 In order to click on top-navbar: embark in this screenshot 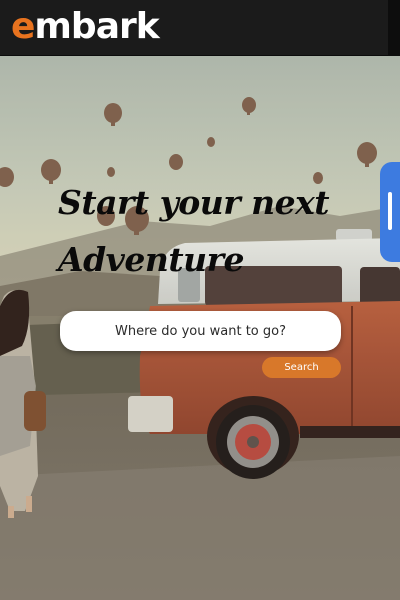, I will do `click(200, 28)`.